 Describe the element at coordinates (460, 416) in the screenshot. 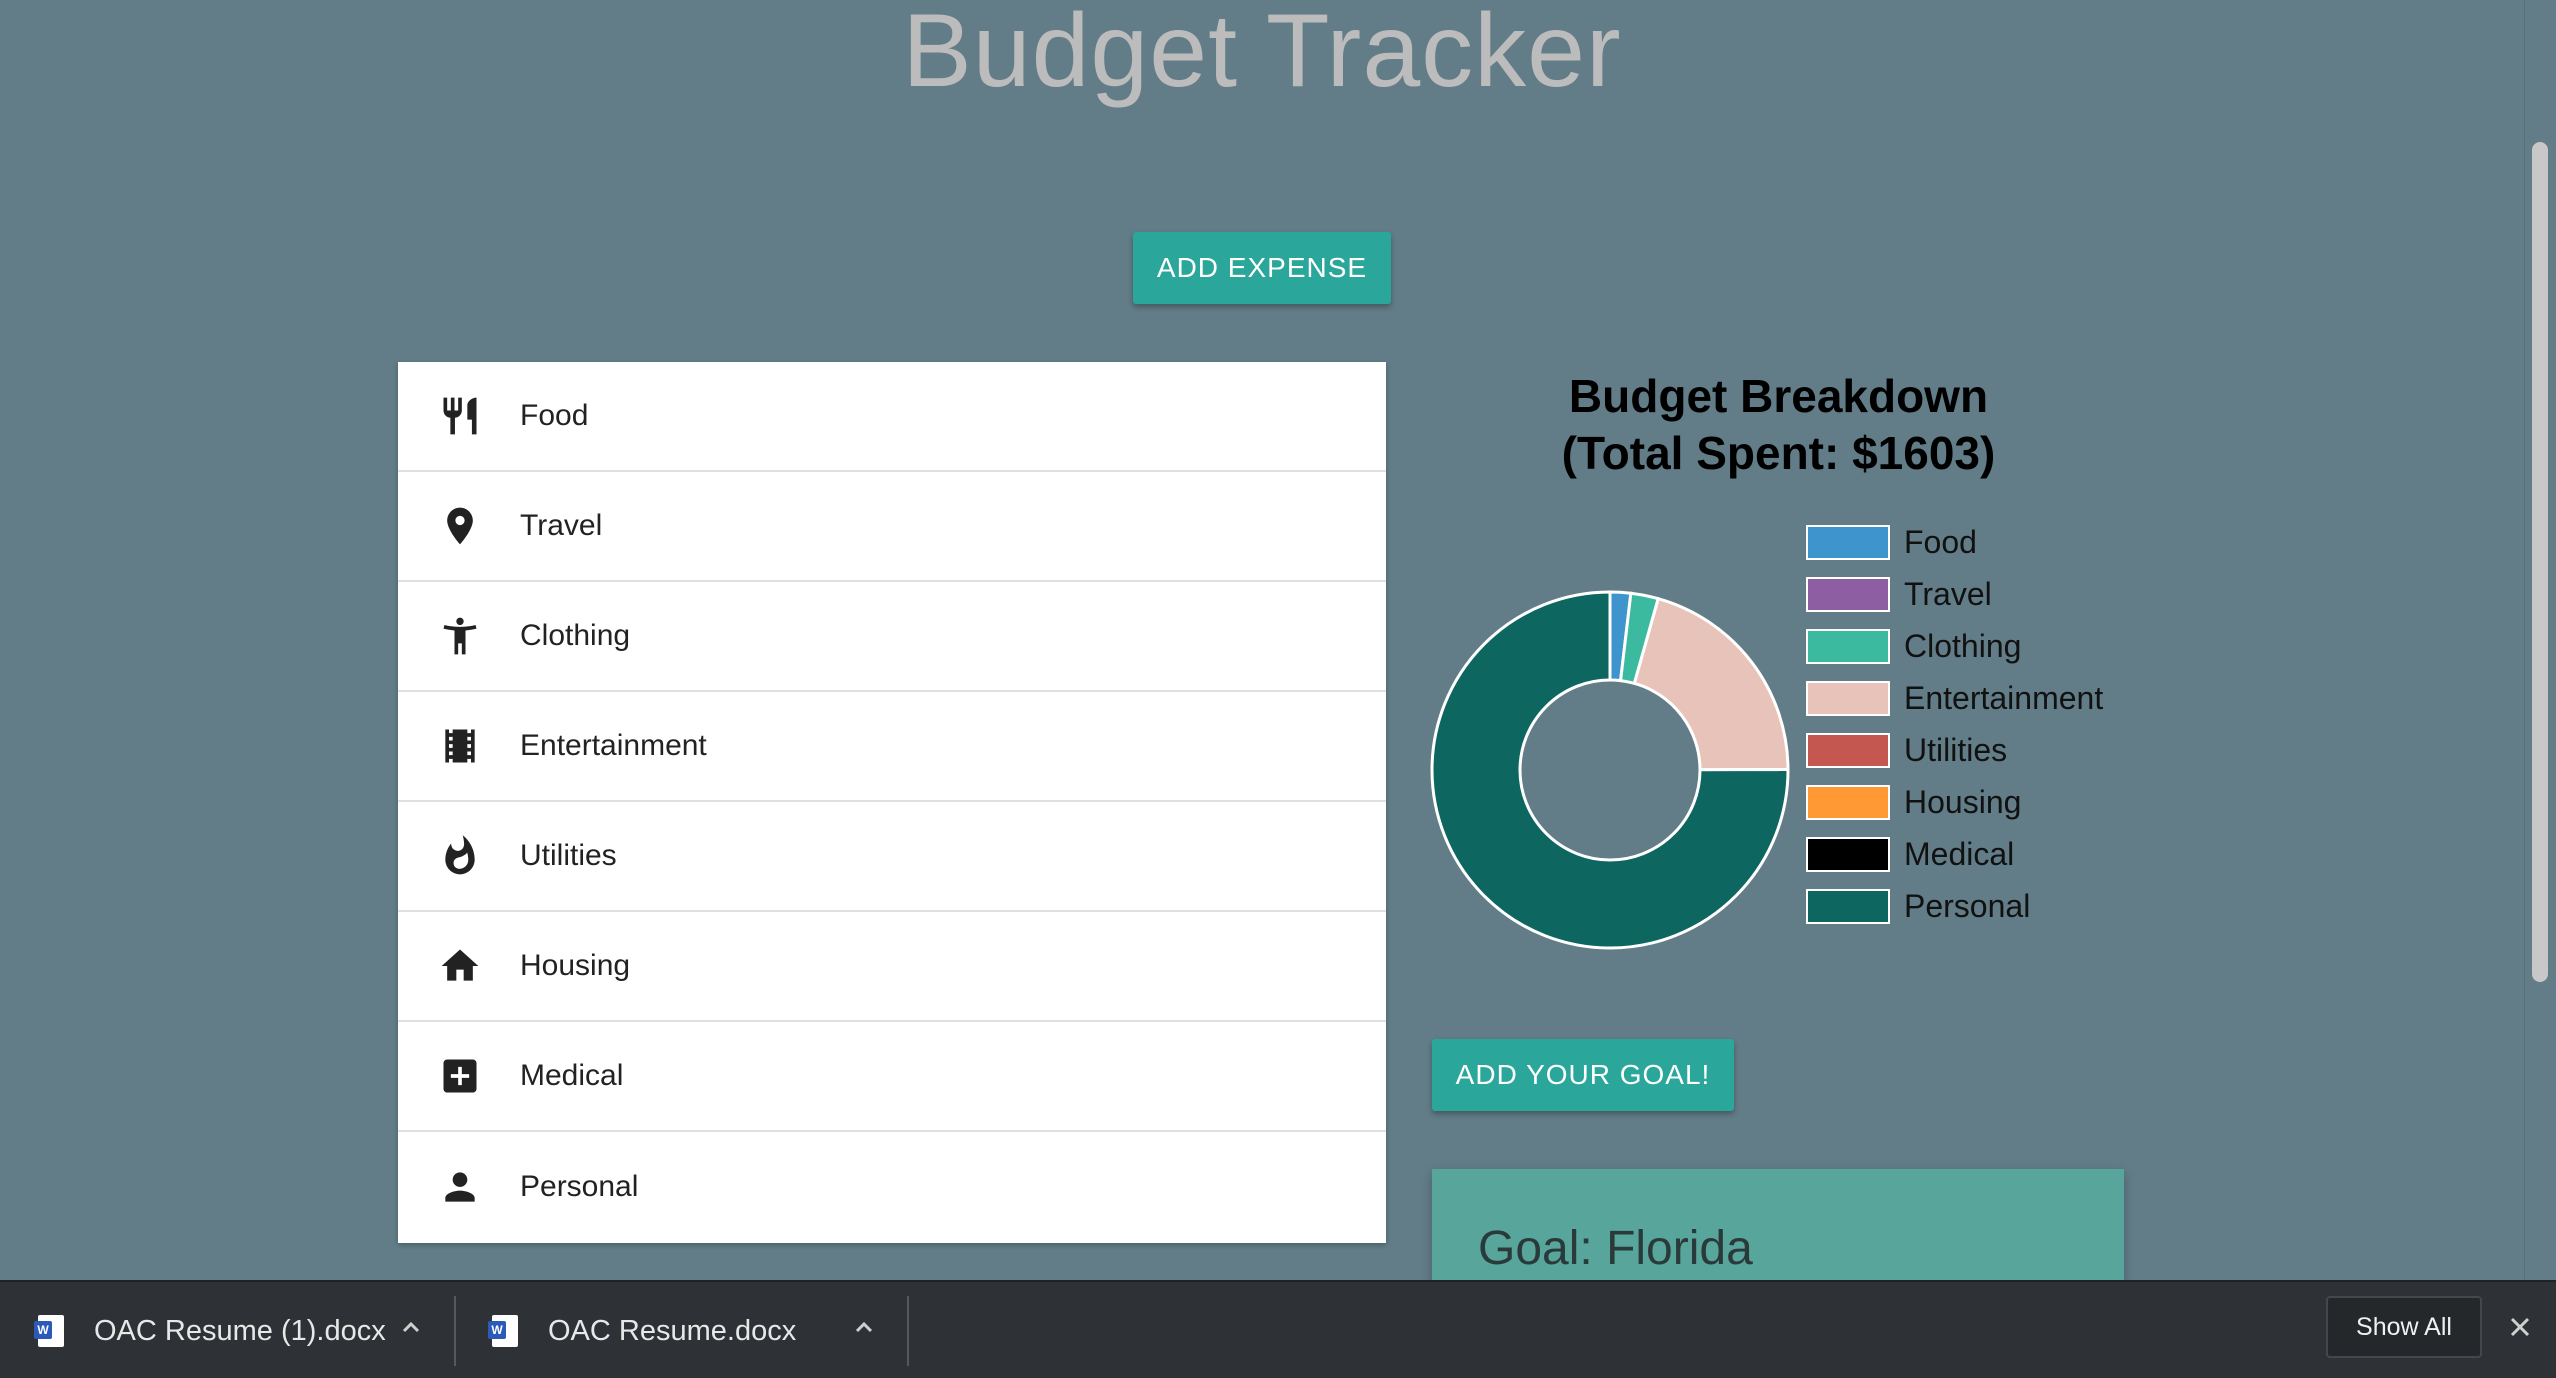

I see `fork-knife-icon` at that location.